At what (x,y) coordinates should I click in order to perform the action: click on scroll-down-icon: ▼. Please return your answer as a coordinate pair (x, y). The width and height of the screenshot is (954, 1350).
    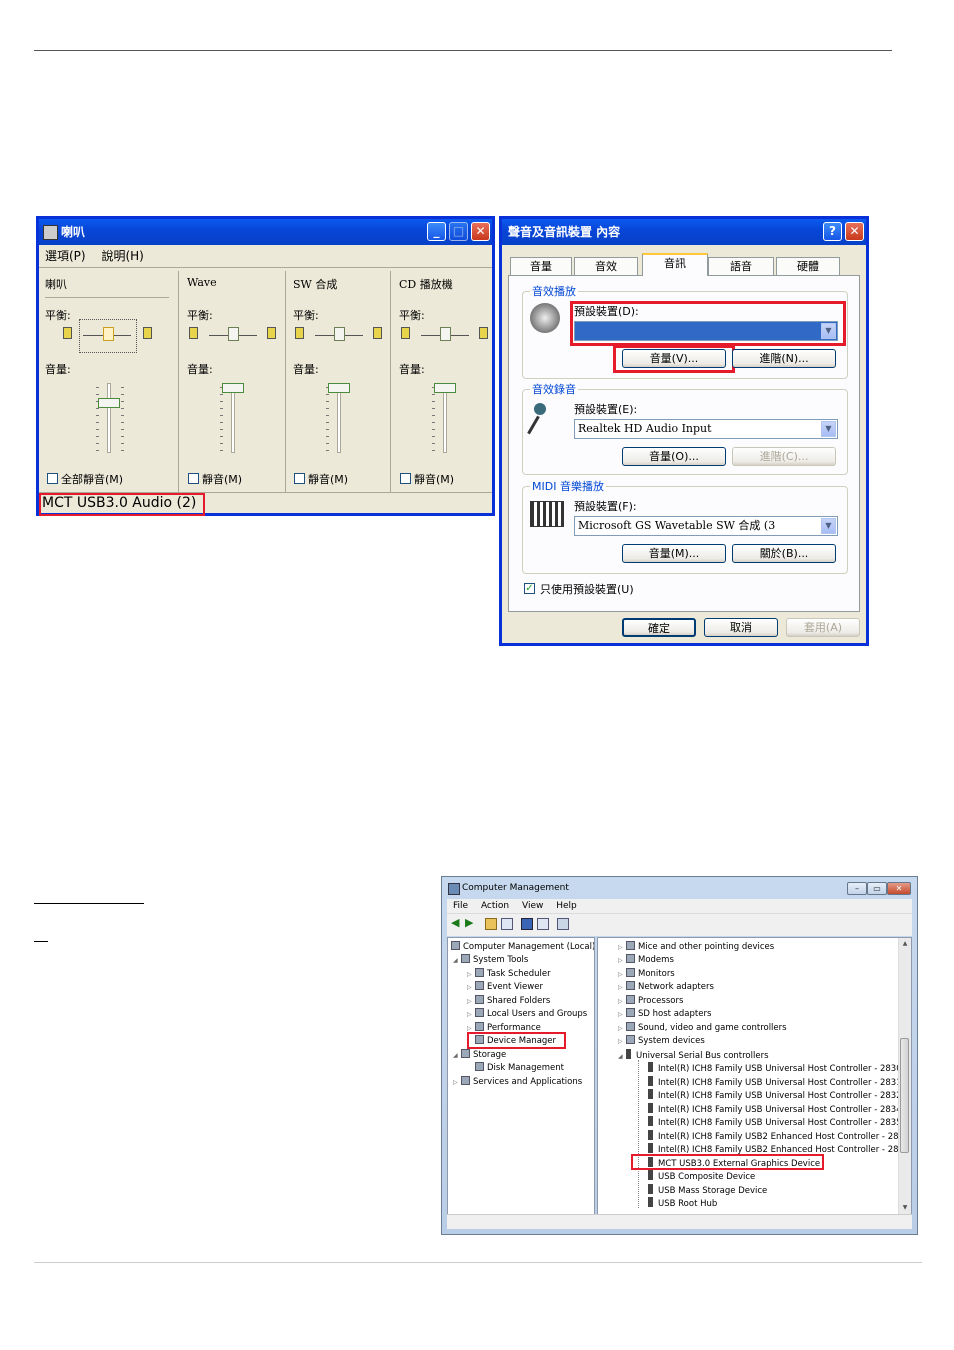
    Looking at the image, I should click on (905, 1208).